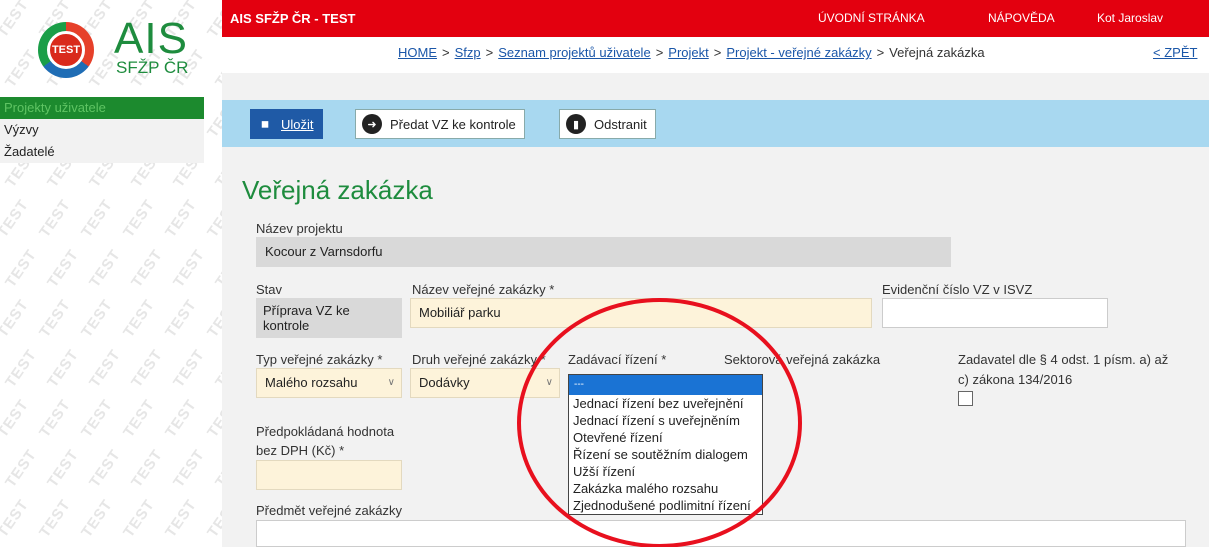 Image resolution: width=1209 pixels, height=547 pixels. I want to click on sidebar-item-projects: Projekty uživatele, so click(102, 108).